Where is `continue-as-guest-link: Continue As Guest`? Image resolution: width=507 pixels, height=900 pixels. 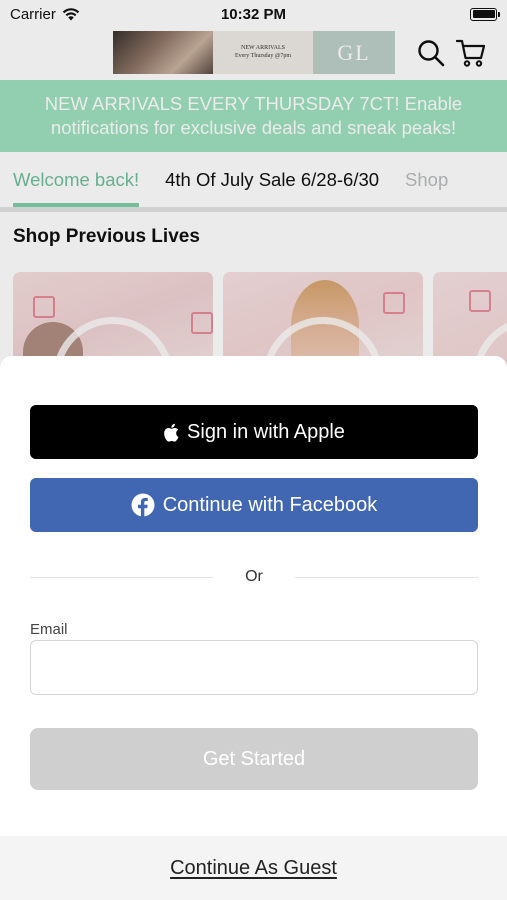 continue-as-guest-link: Continue As Guest is located at coordinates (253, 868).